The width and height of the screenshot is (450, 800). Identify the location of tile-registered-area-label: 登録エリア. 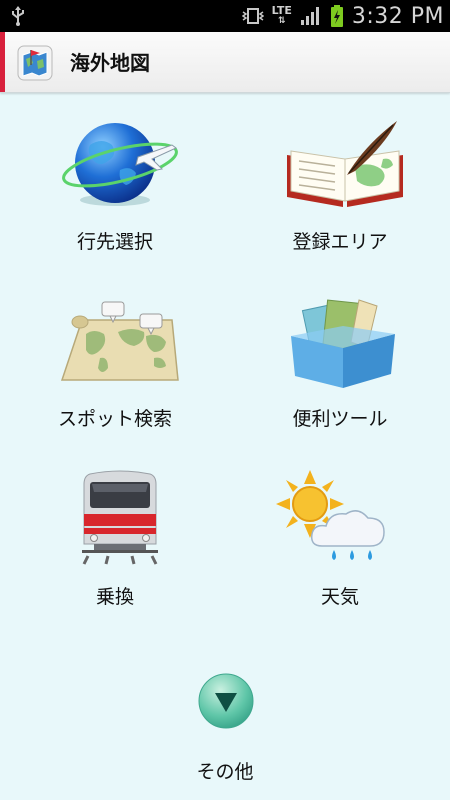
(340, 242).